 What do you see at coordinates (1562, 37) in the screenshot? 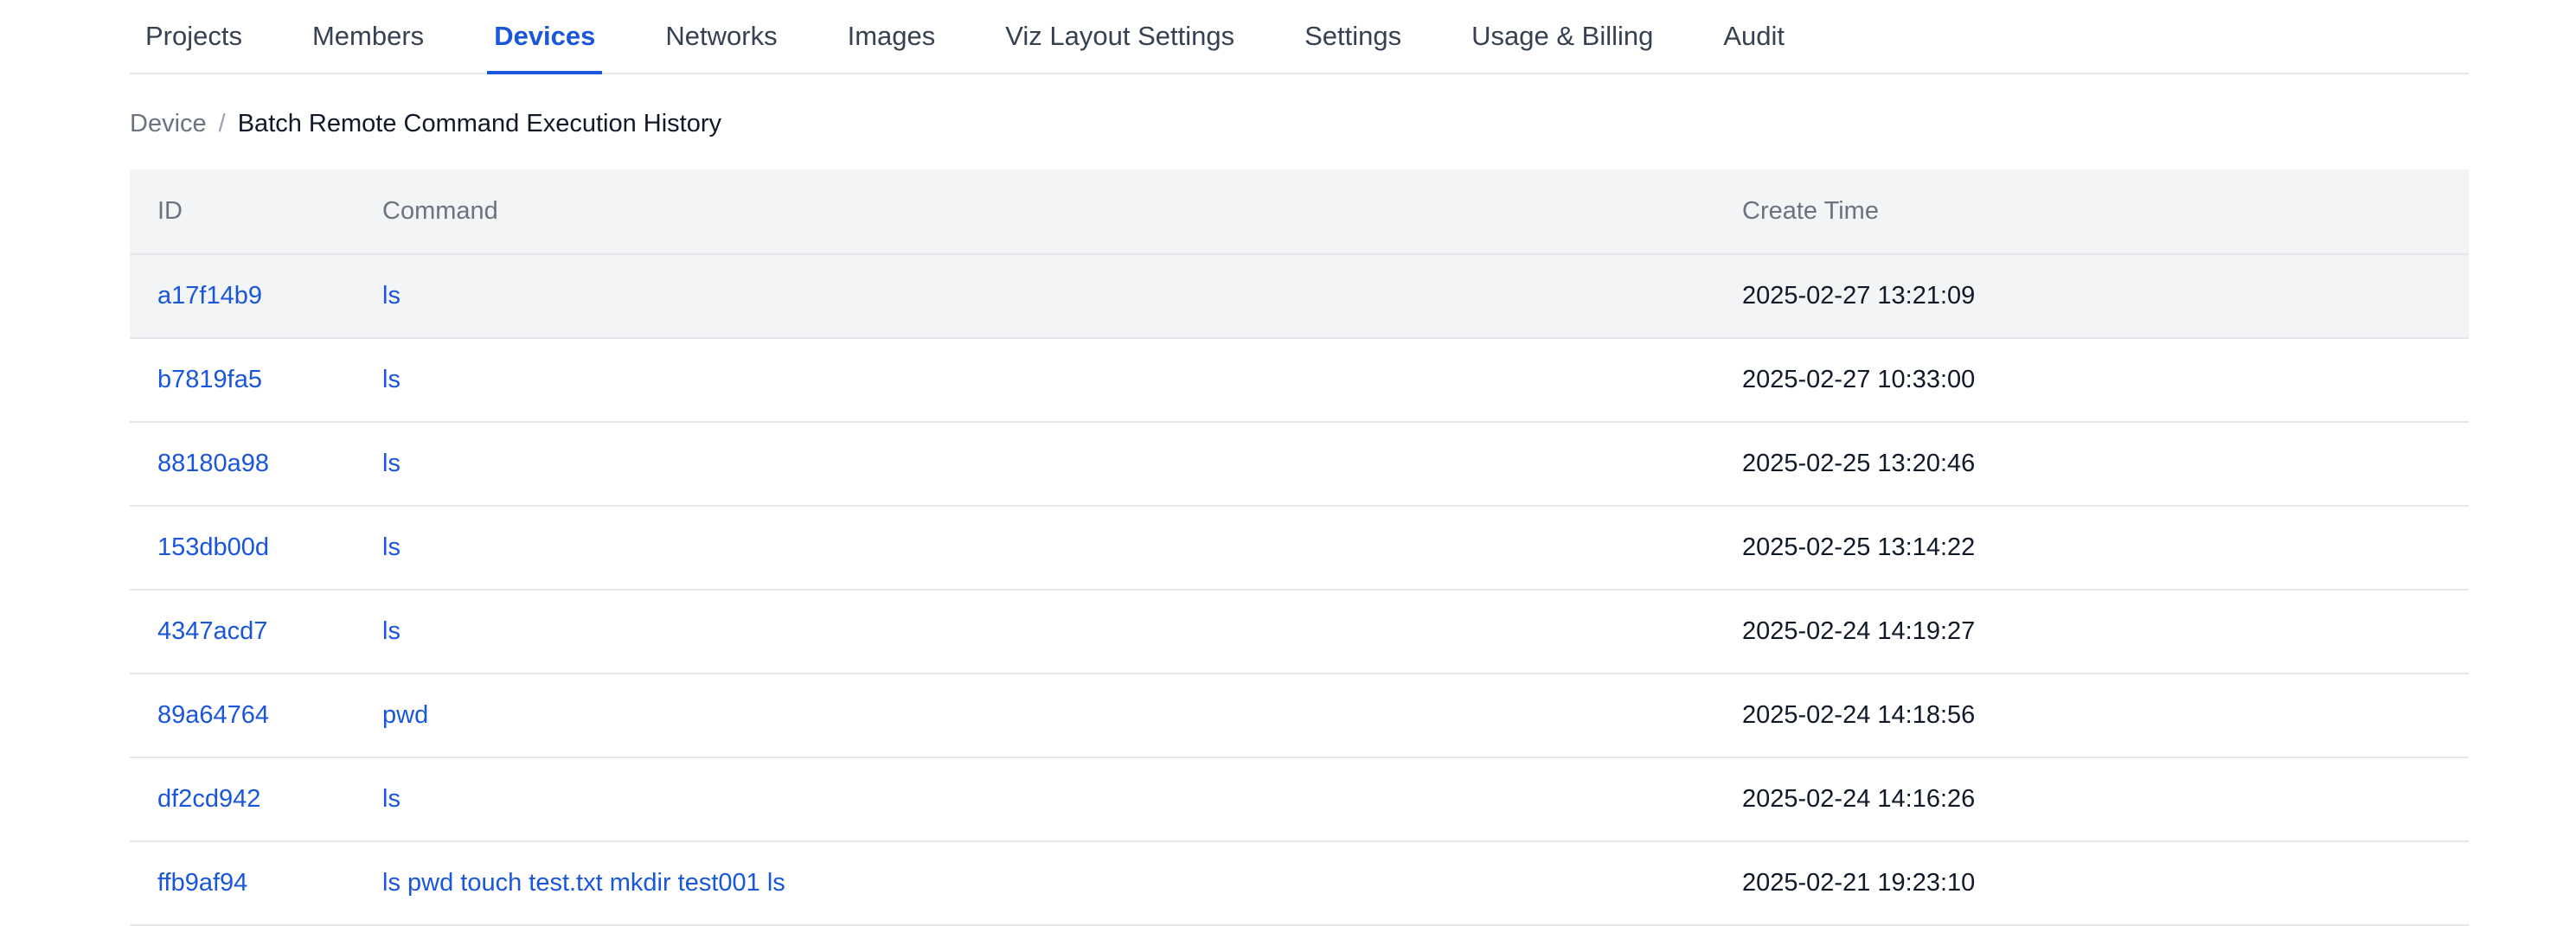
I see `tab-usage-billing: Usage & Billing` at bounding box center [1562, 37].